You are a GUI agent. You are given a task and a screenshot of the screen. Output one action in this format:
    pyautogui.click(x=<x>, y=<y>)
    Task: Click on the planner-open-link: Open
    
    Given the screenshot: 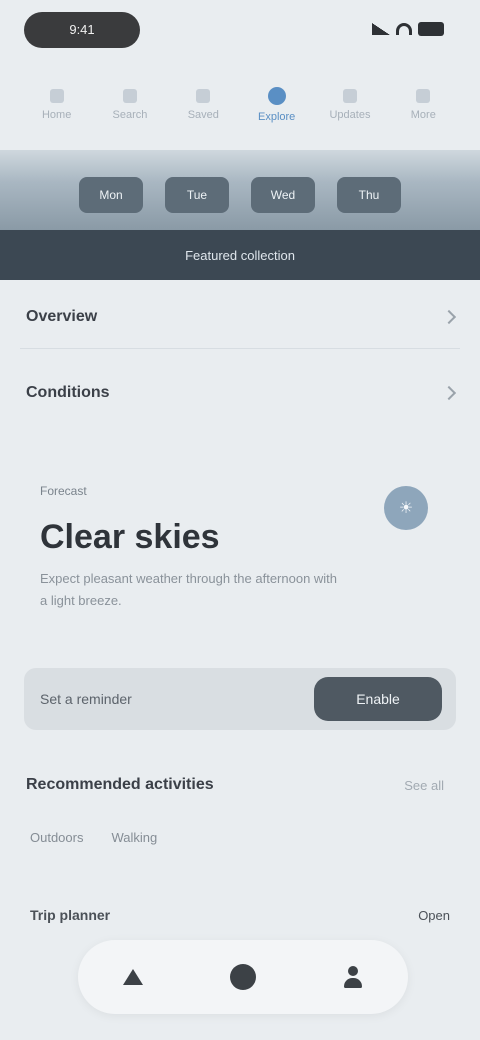 What is the action you would take?
    pyautogui.click(x=434, y=915)
    